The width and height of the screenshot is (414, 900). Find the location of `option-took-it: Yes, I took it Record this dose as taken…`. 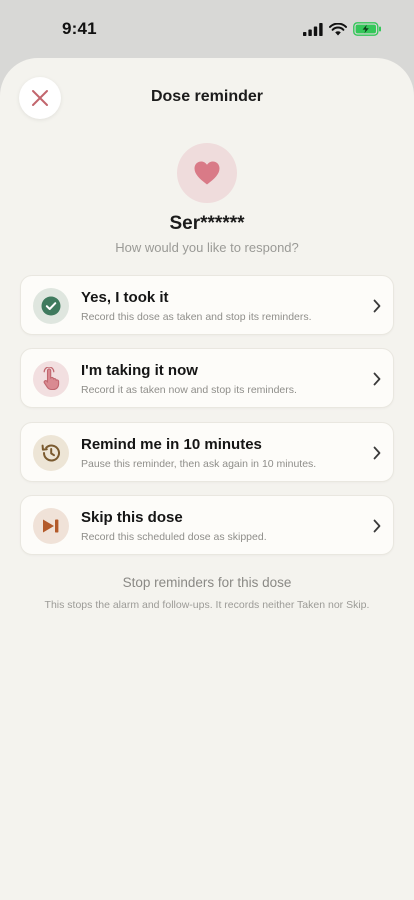

option-took-it: Yes, I took it Record this dose as taken… is located at coordinates (207, 305).